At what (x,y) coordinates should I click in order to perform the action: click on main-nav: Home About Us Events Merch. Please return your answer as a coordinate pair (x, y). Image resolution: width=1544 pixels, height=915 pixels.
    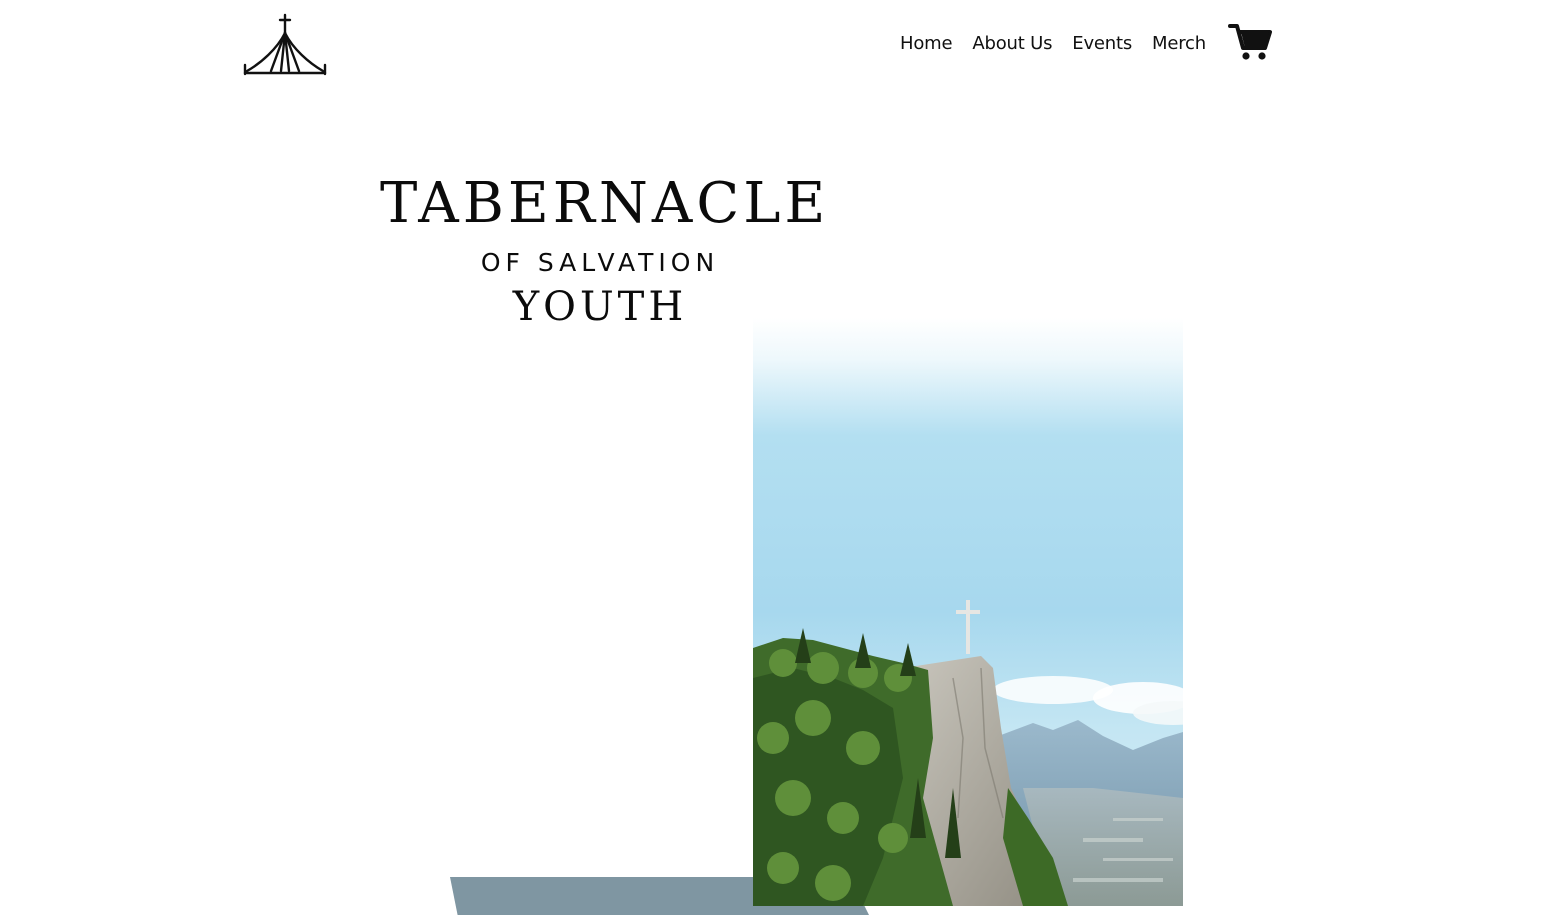
    Looking at the image, I should click on (1053, 44).